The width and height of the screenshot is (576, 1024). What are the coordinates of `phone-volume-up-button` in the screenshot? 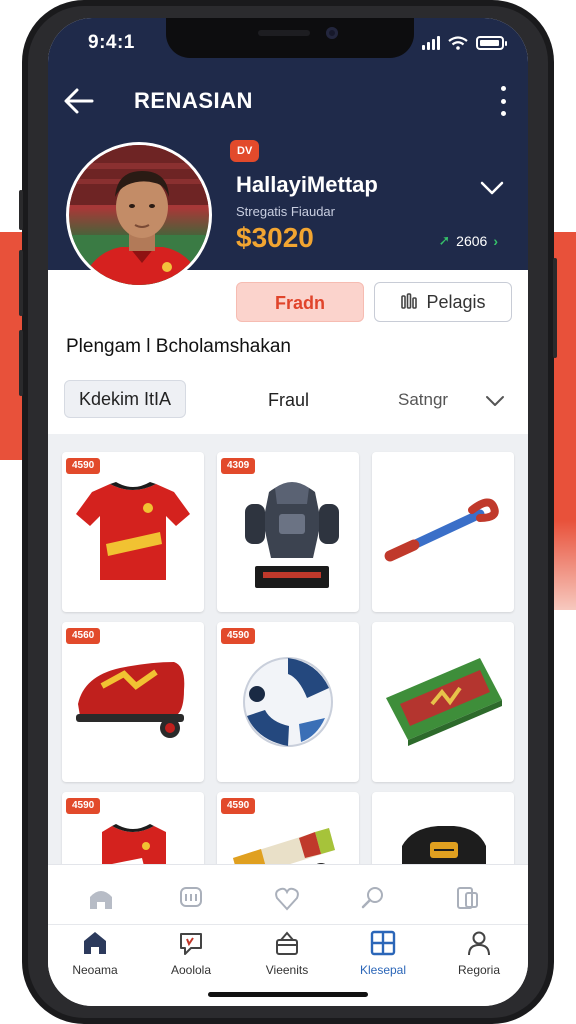 It's located at (21, 283).